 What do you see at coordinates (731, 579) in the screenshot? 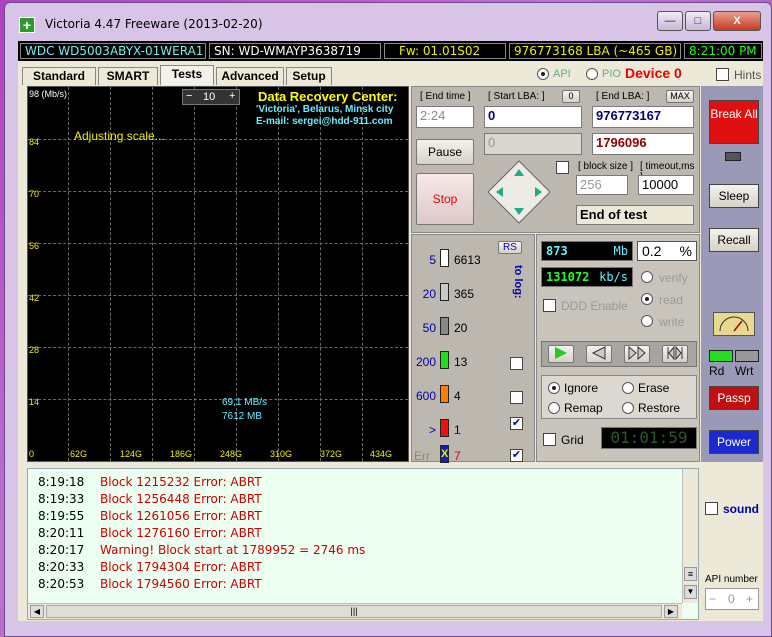
I see `api-number-label: API number` at bounding box center [731, 579].